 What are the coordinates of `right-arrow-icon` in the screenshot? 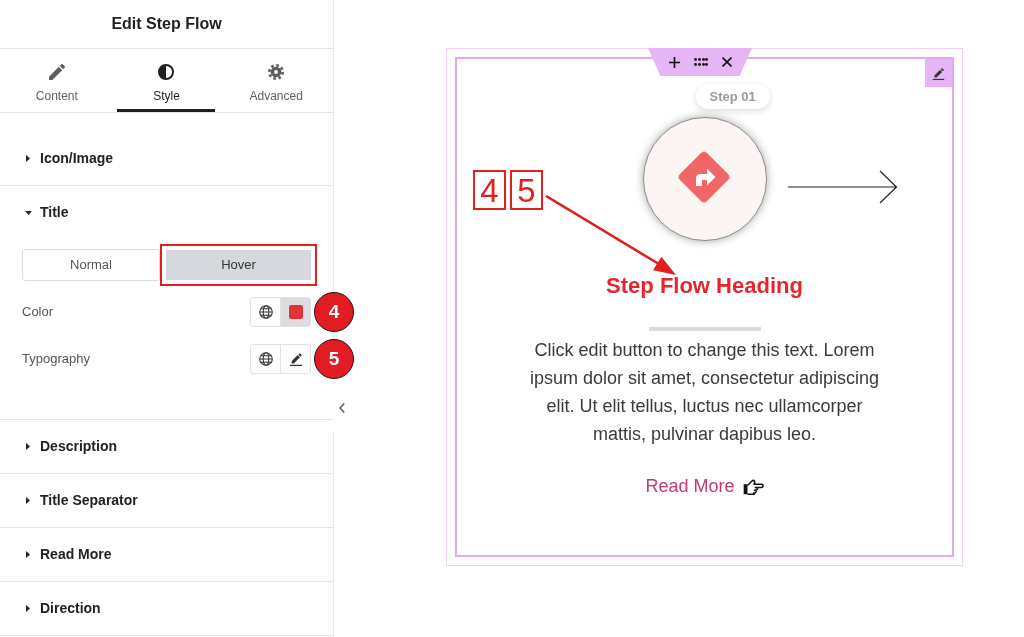 It's located at (842, 187).